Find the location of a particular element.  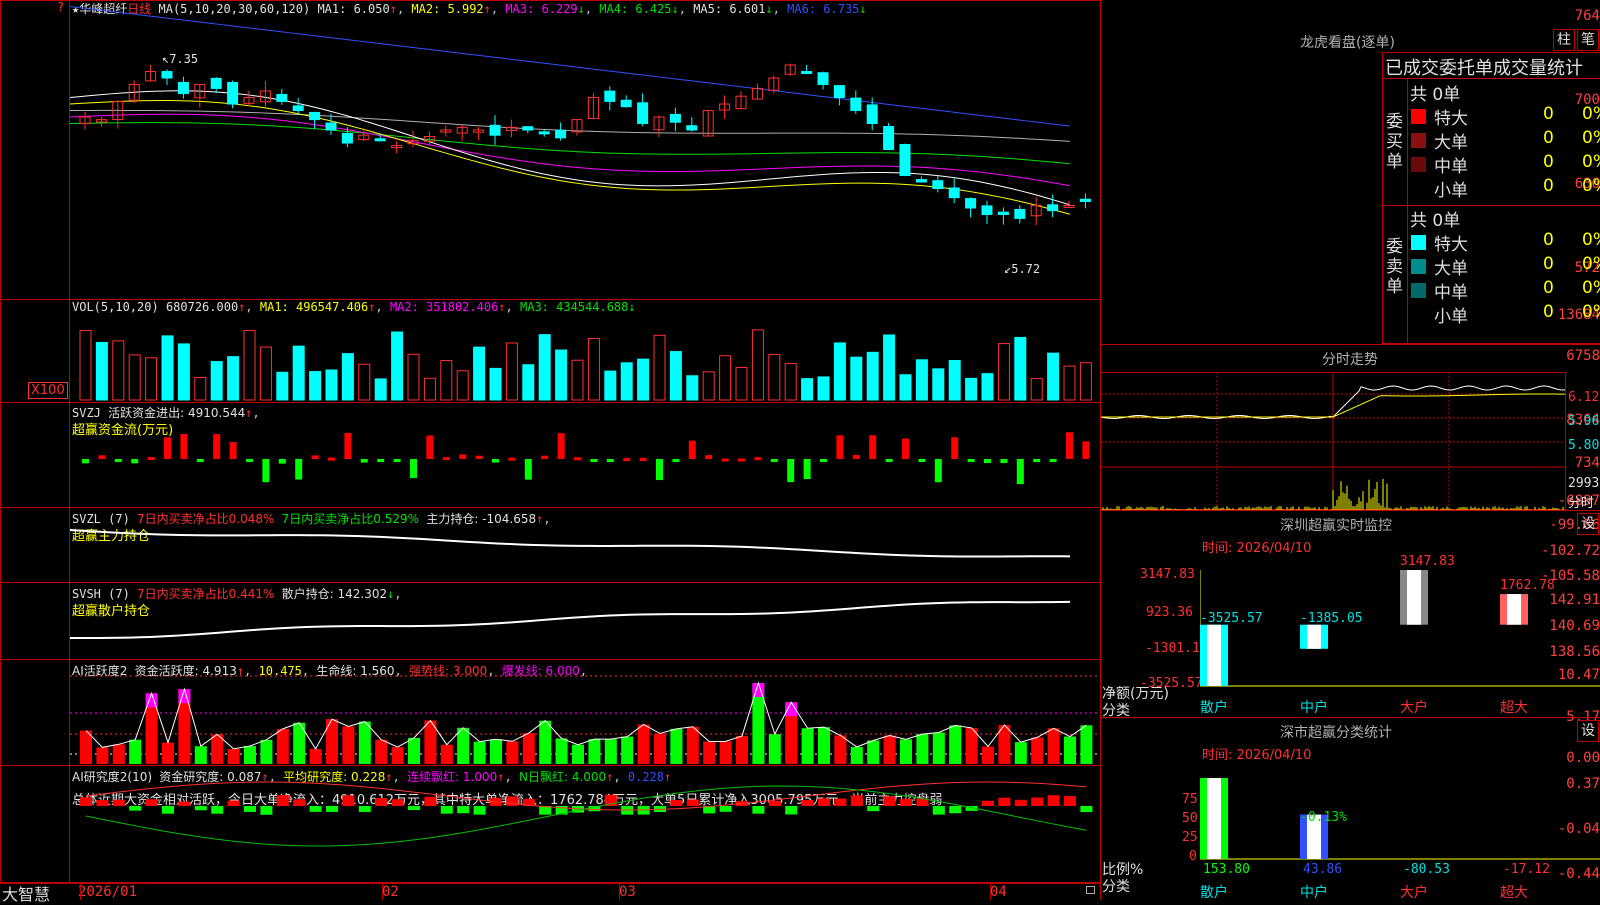

ai-active-chart is located at coordinates (585, 712).